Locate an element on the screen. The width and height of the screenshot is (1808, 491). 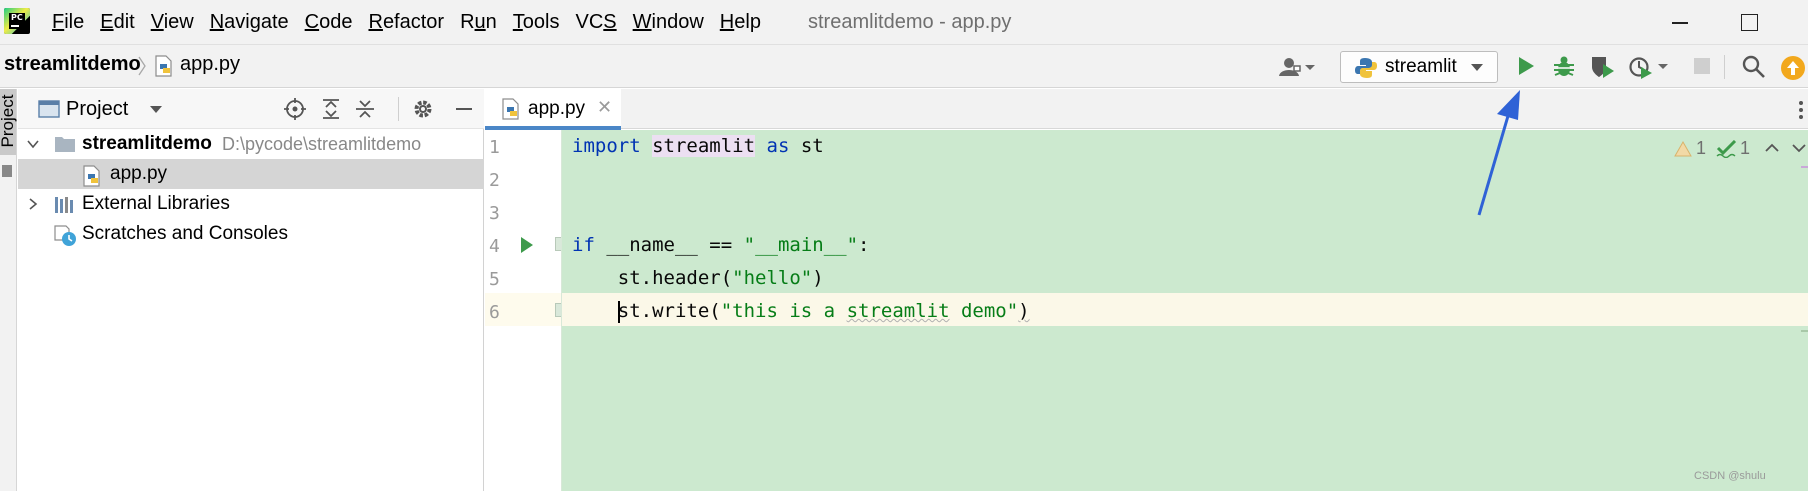
tree-item-project-root: streamlitdemo D:\pycode\streamlitdemo is located at coordinates (251, 144).